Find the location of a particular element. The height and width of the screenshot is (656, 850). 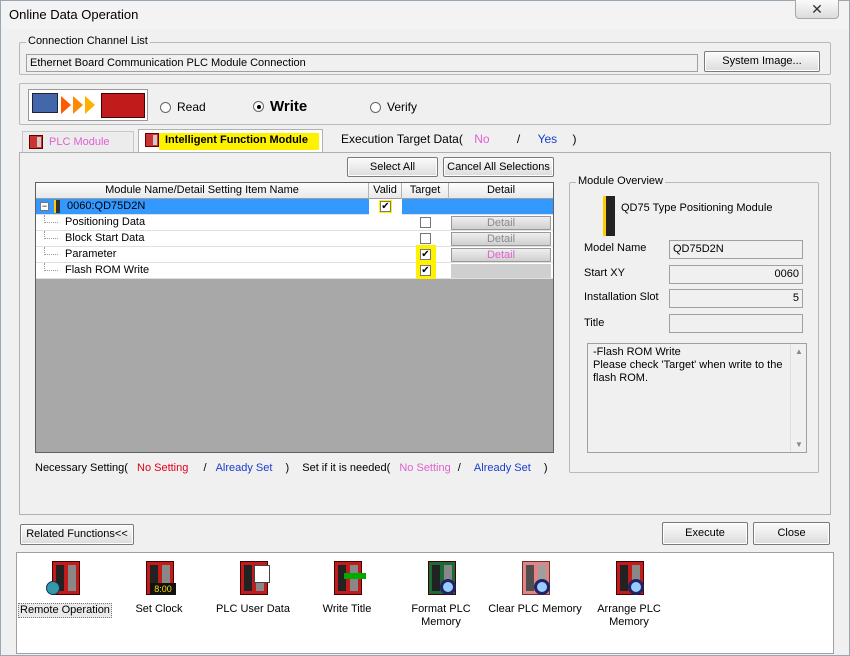

plc-module-icon is located at coordinates (36, 142).